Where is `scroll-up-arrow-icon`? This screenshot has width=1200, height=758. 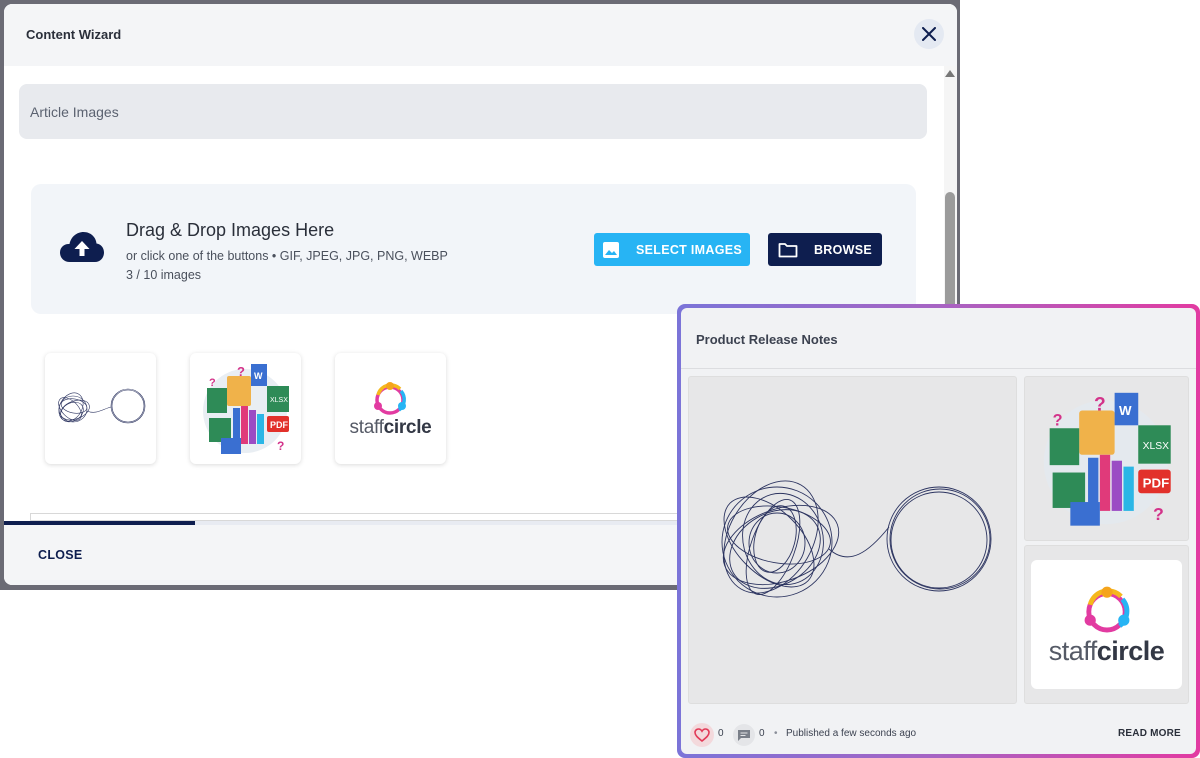
scroll-up-arrow-icon is located at coordinates (950, 73).